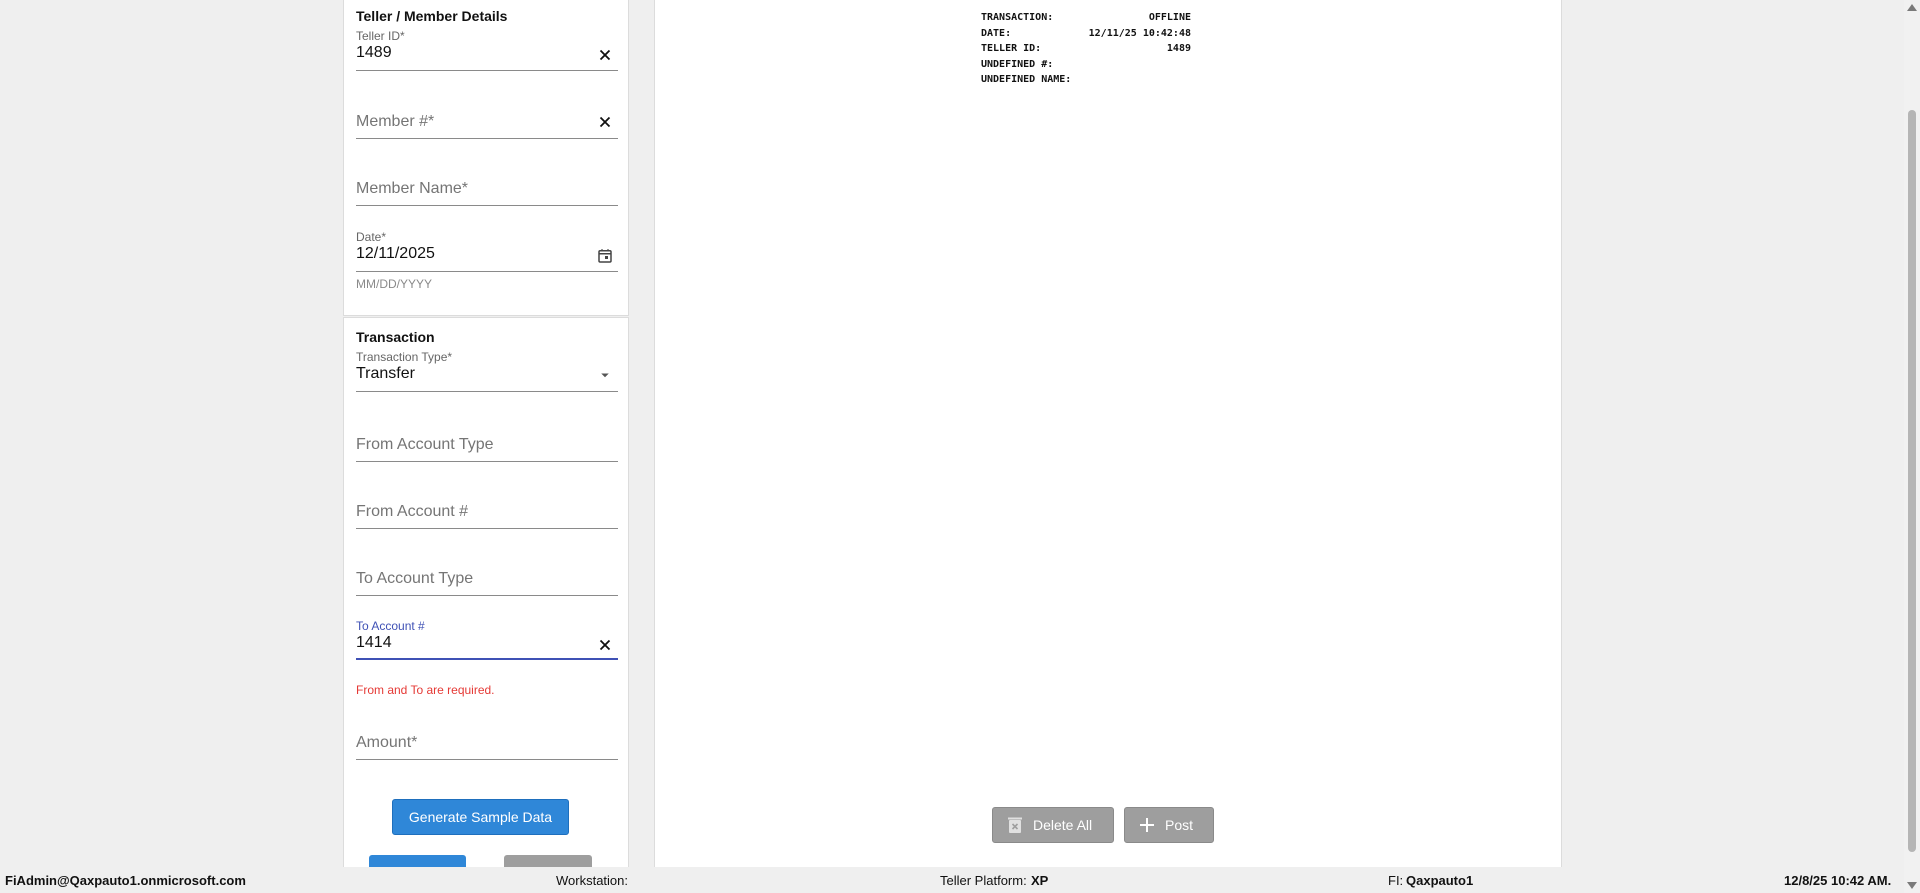  I want to click on date-format-hint: MM/DD/YYYY, so click(394, 284).